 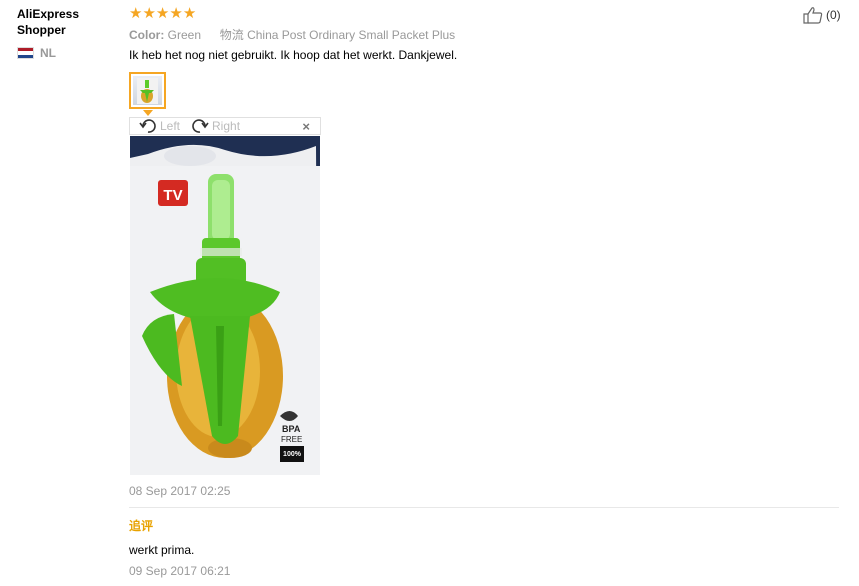 I want to click on thumbnail-pointer, so click(x=148, y=113).